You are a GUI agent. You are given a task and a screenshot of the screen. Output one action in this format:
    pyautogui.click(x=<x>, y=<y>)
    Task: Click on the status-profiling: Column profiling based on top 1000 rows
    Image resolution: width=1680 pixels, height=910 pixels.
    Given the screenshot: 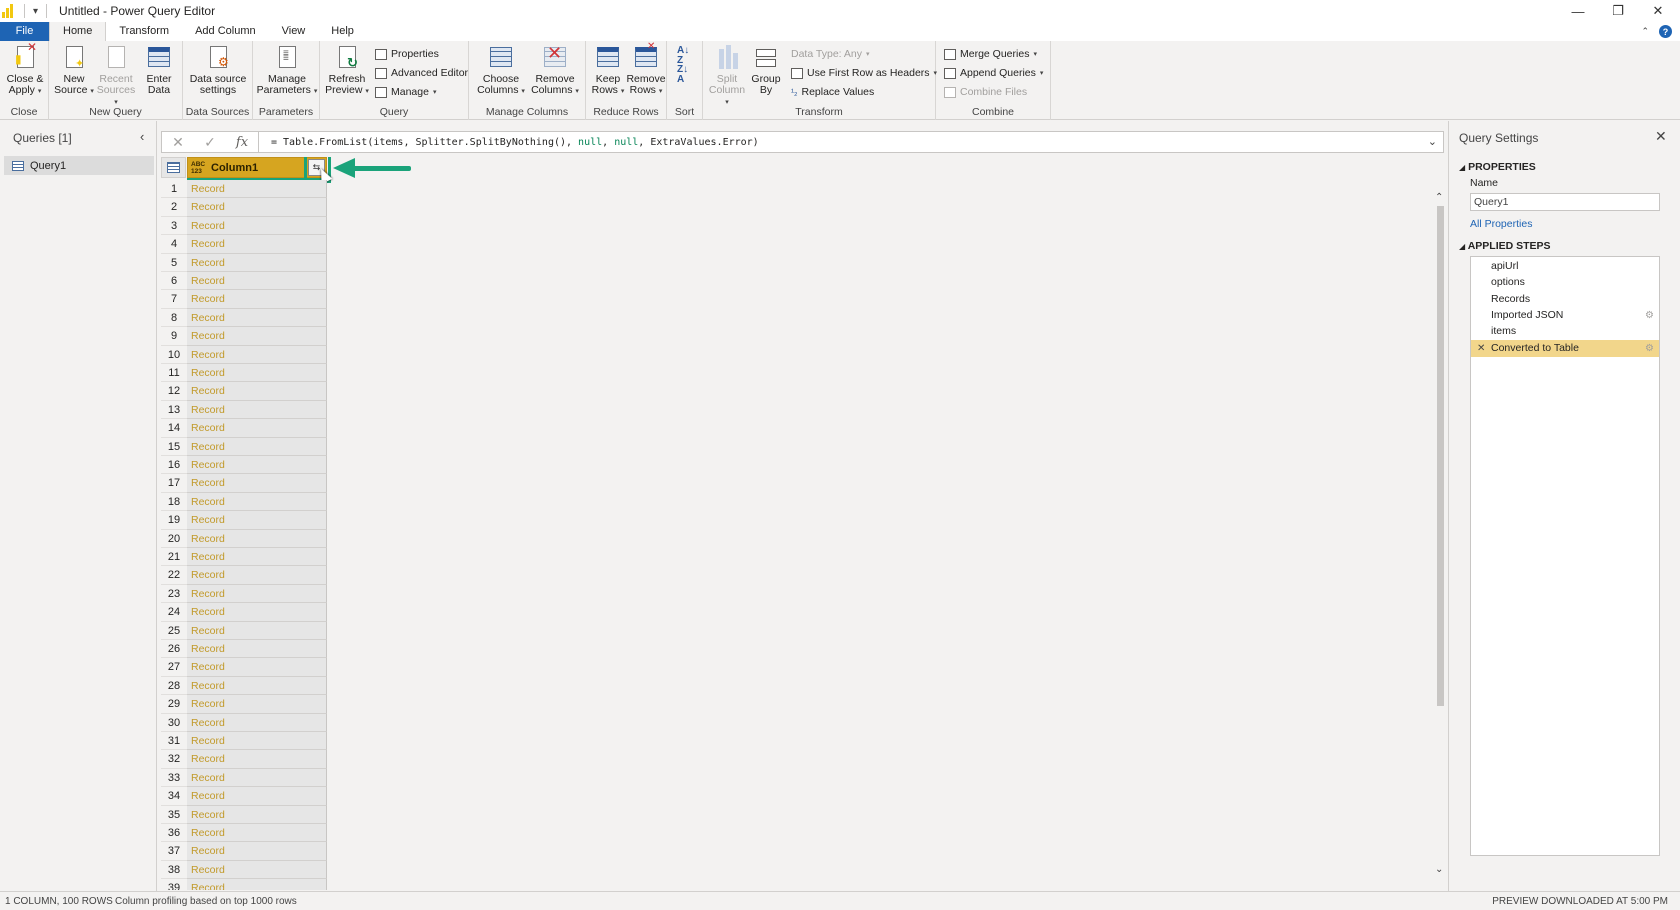 What is the action you would take?
    pyautogui.click(x=206, y=901)
    